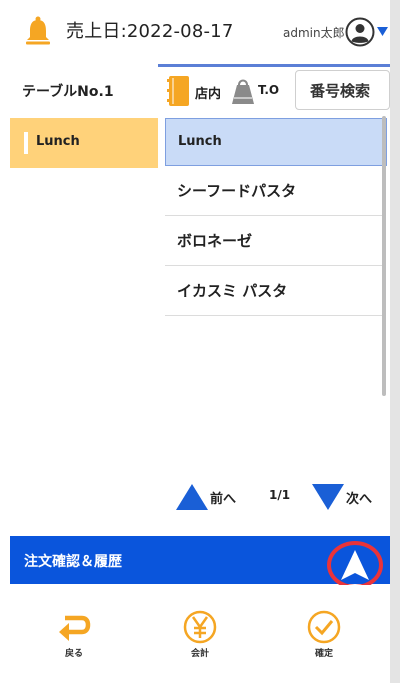 Image resolution: width=400 pixels, height=683 pixels. I want to click on highlight-circle, so click(355, 565).